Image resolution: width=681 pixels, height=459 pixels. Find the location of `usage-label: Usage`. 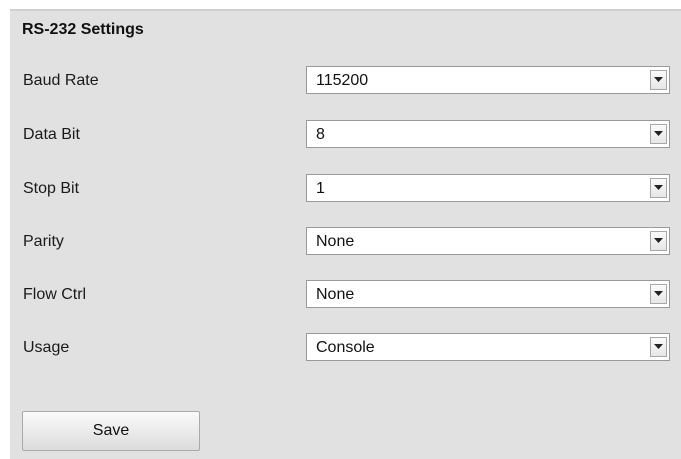

usage-label: Usage is located at coordinates (46, 347).